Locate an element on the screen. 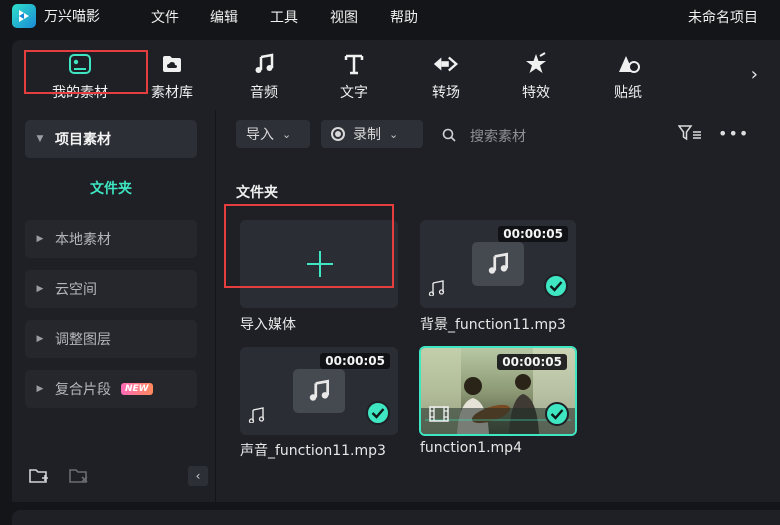 This screenshot has height=525, width=780. sidebar-item-label: 项目素材 is located at coordinates (83, 140).